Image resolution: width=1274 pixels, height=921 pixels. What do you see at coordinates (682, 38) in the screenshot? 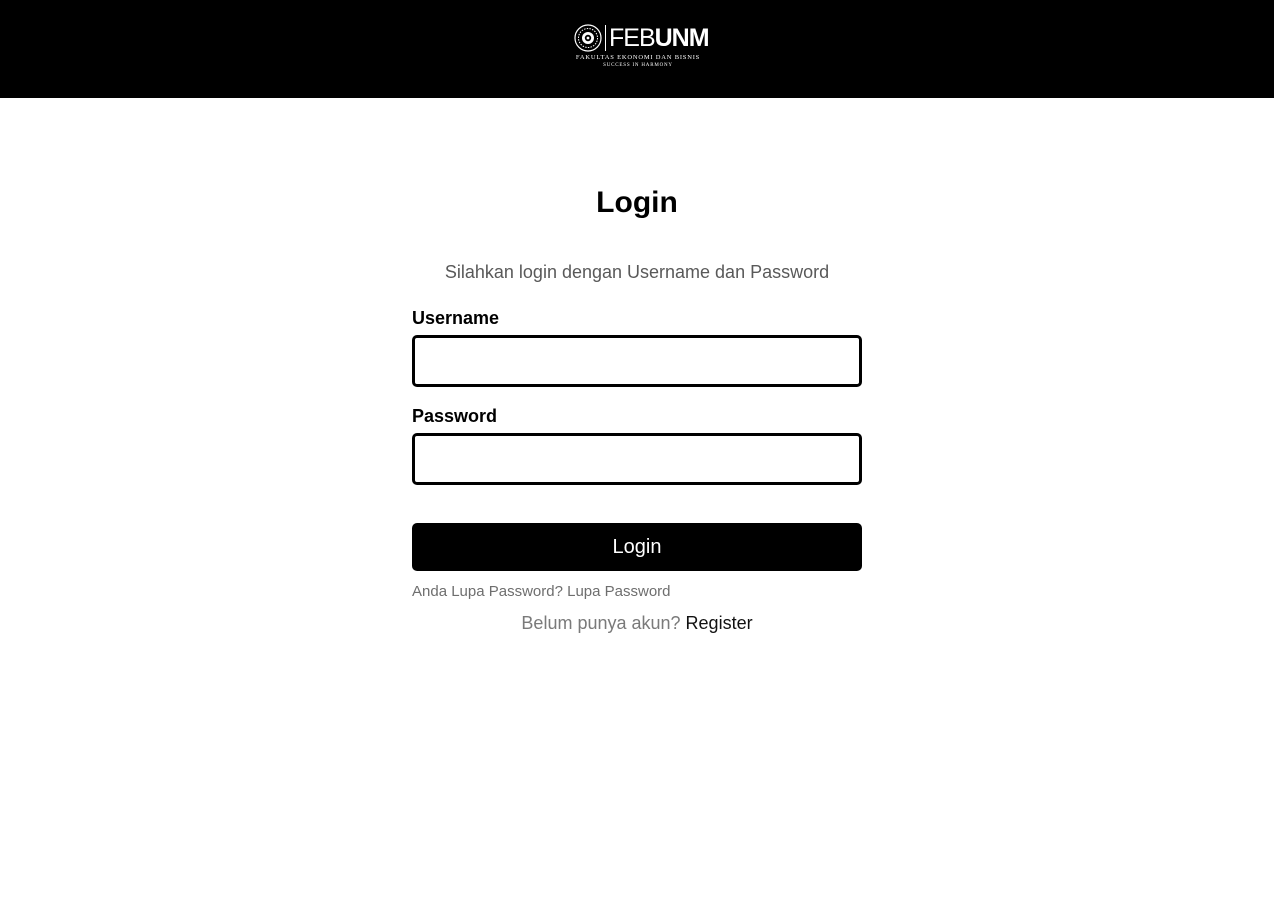
I see `logo-word-unm: UNM` at bounding box center [682, 38].